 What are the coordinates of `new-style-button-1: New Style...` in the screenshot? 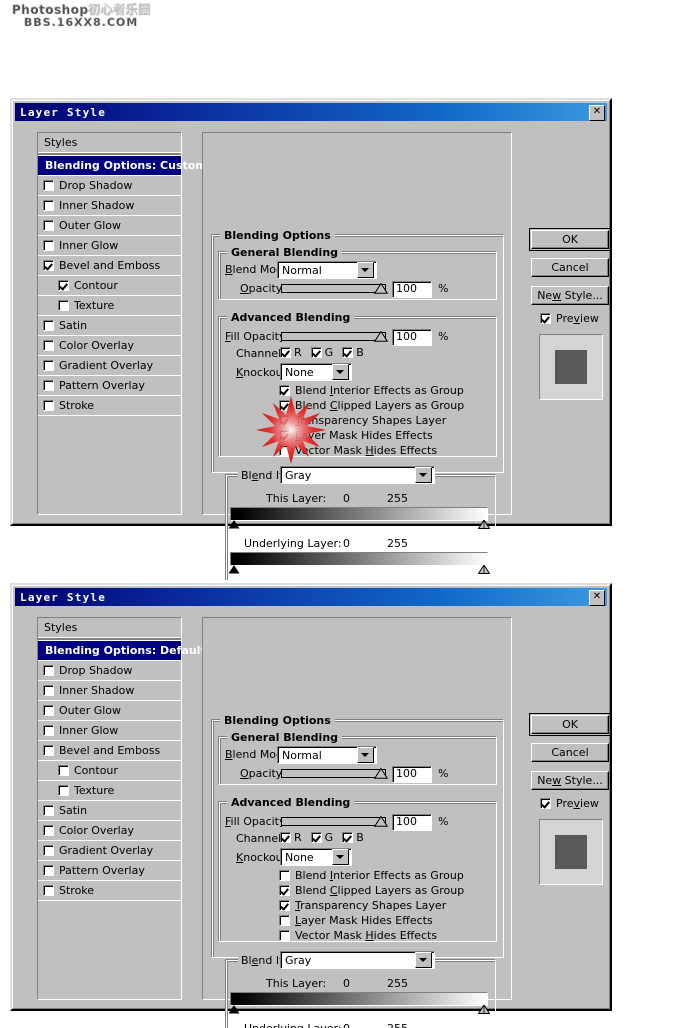 It's located at (570, 295).